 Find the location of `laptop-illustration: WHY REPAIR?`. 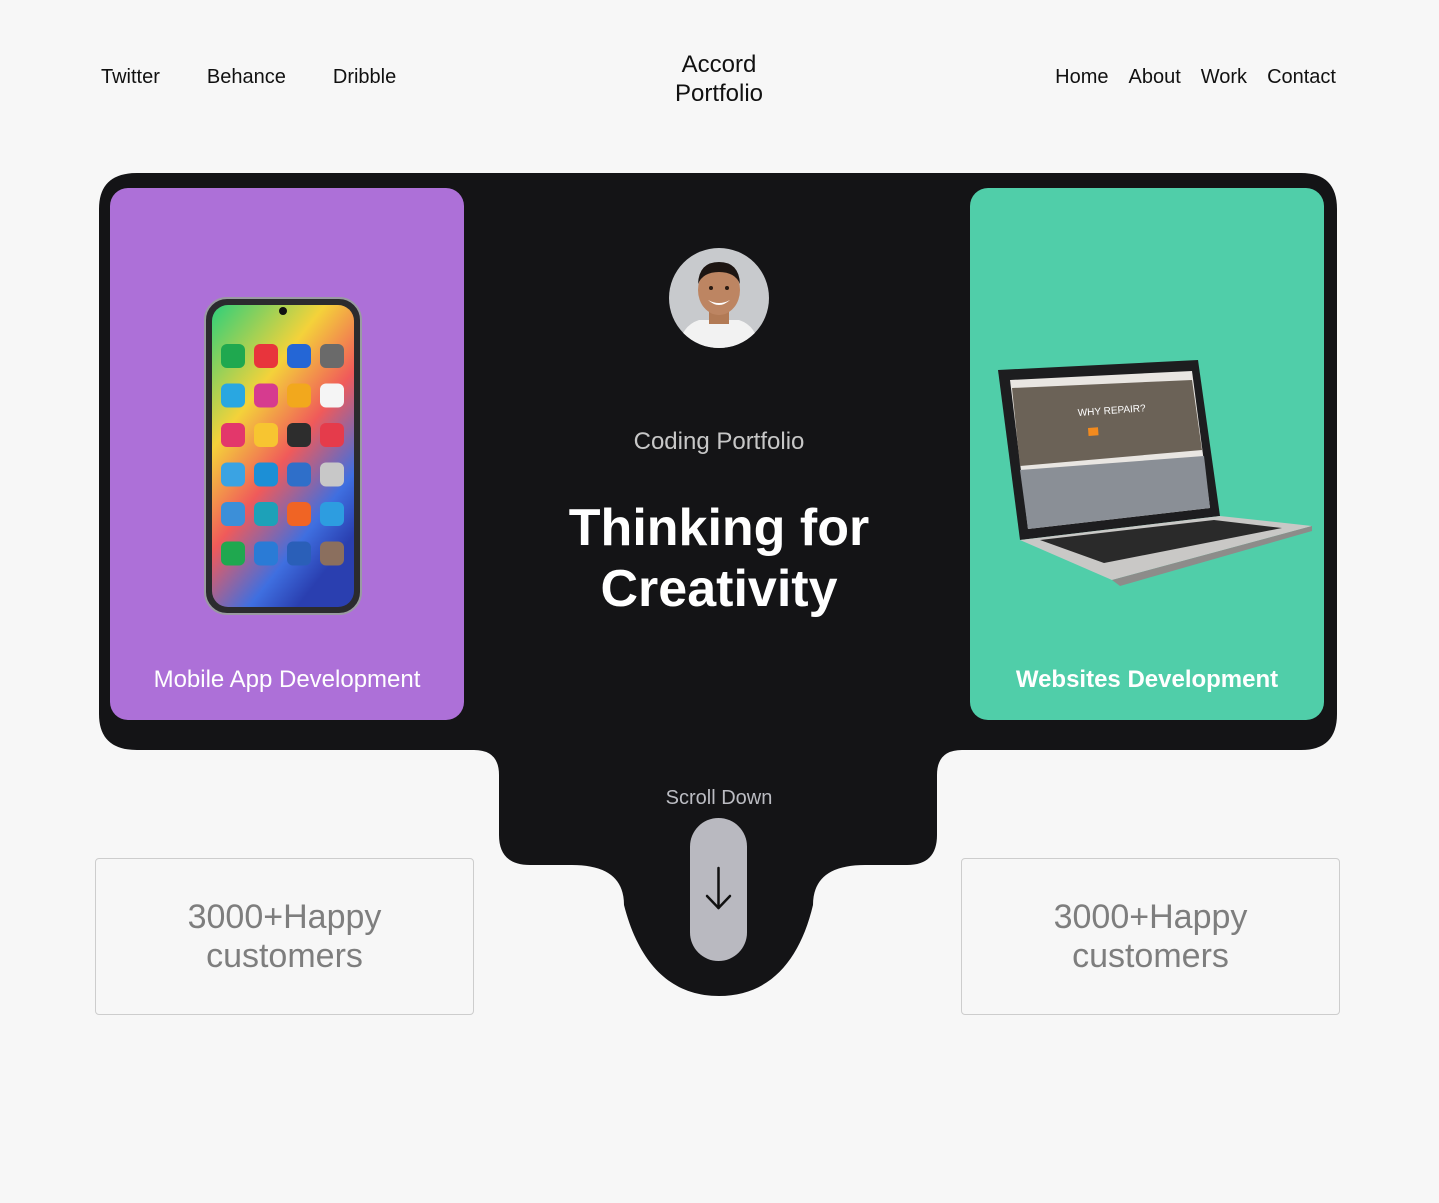

laptop-illustration: WHY REPAIR? is located at coordinates (1155, 473).